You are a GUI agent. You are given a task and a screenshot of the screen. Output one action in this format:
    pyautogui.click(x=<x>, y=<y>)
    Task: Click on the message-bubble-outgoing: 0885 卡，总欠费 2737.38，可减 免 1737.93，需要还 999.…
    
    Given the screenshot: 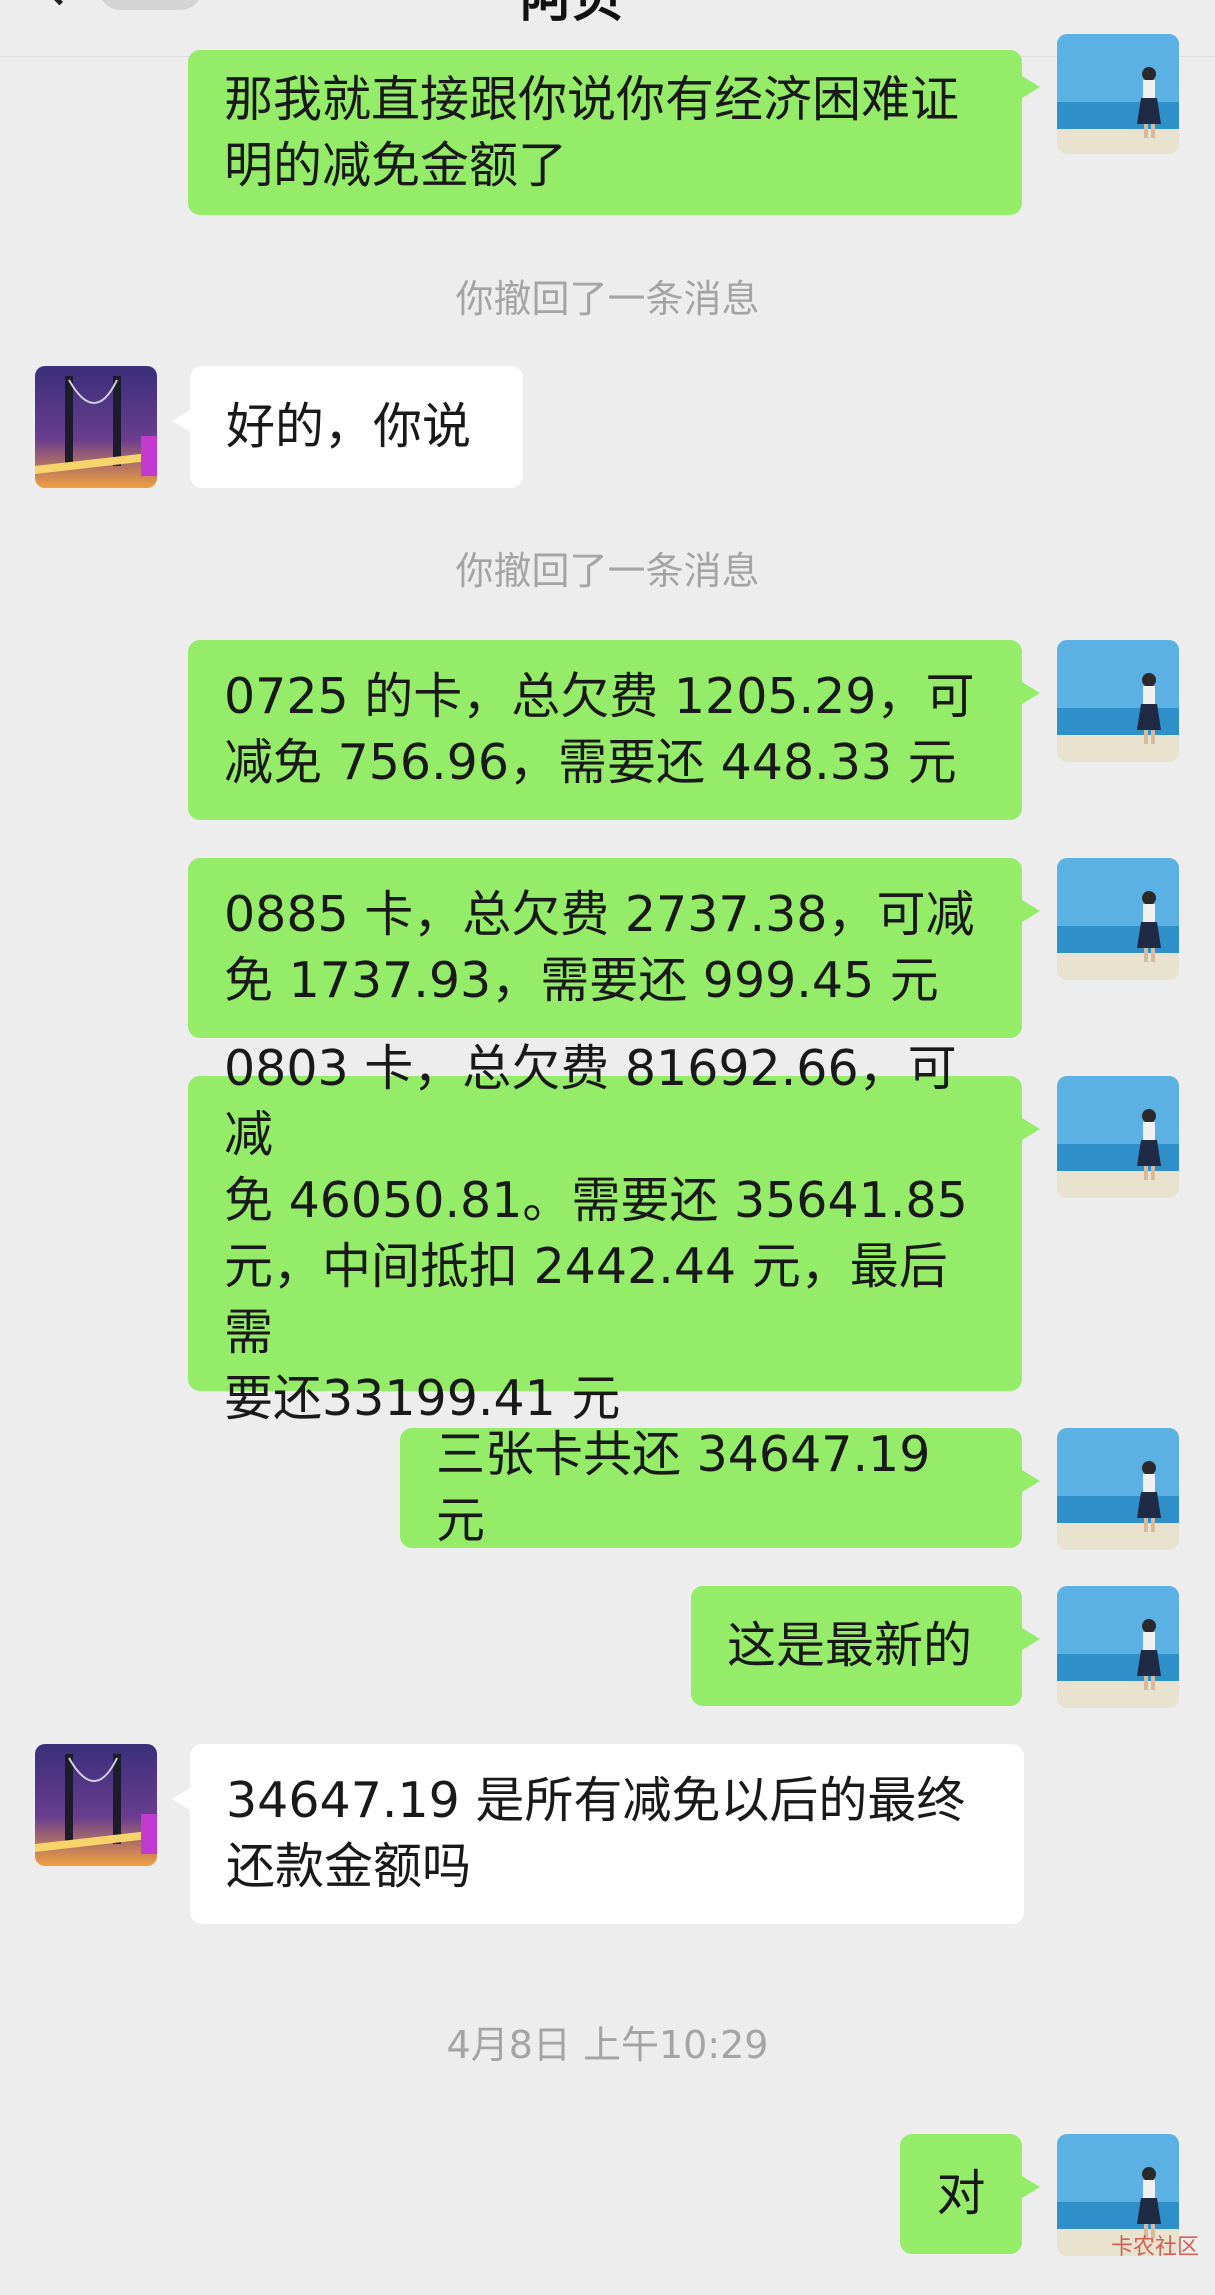 What is the action you would take?
    pyautogui.click(x=614, y=948)
    